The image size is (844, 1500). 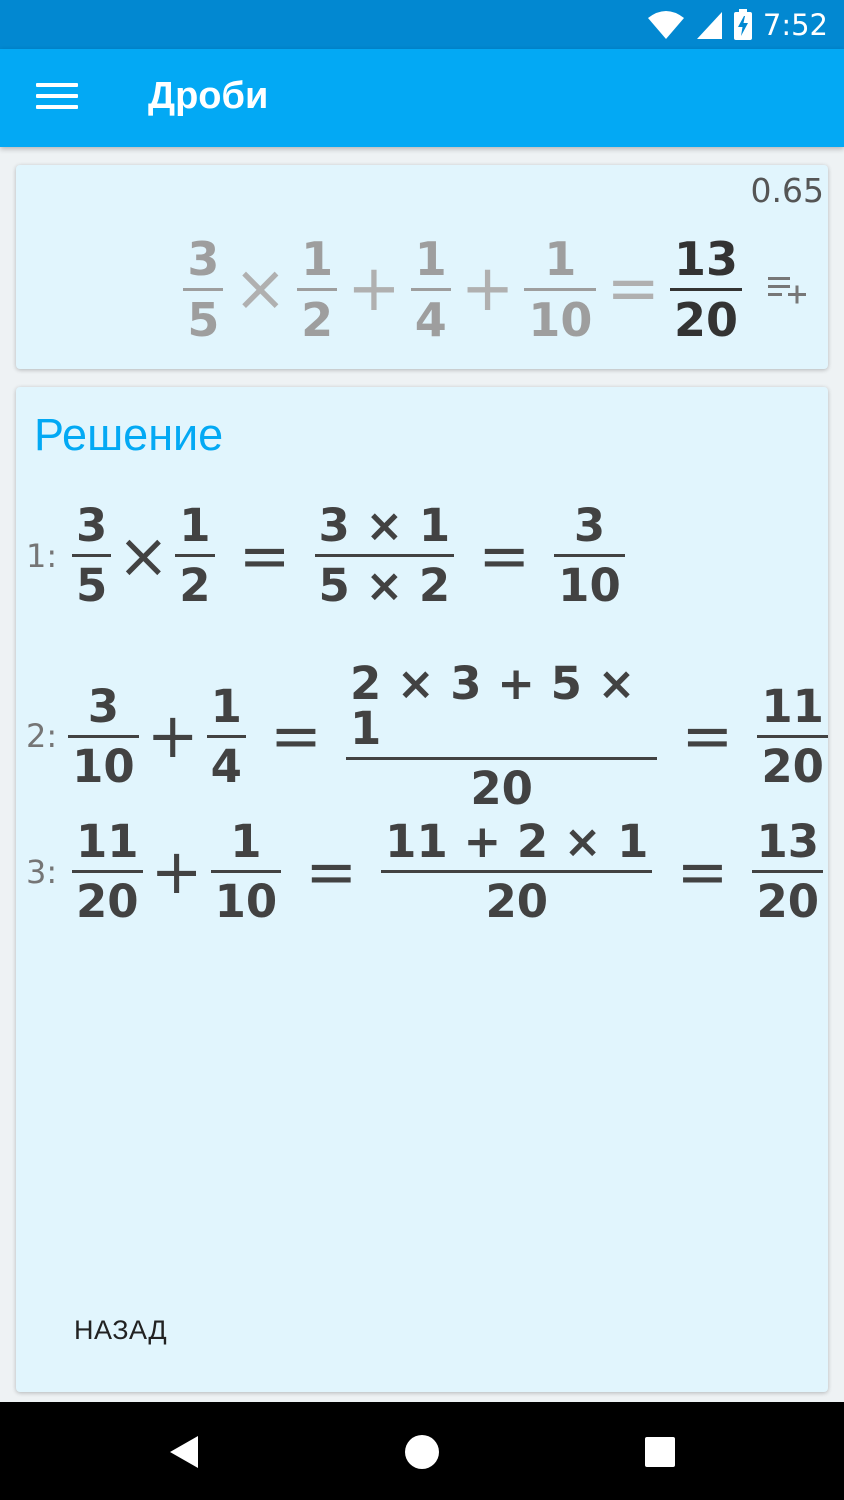 What do you see at coordinates (384, 585) in the screenshot?
I see `denominator: 5 × 2` at bounding box center [384, 585].